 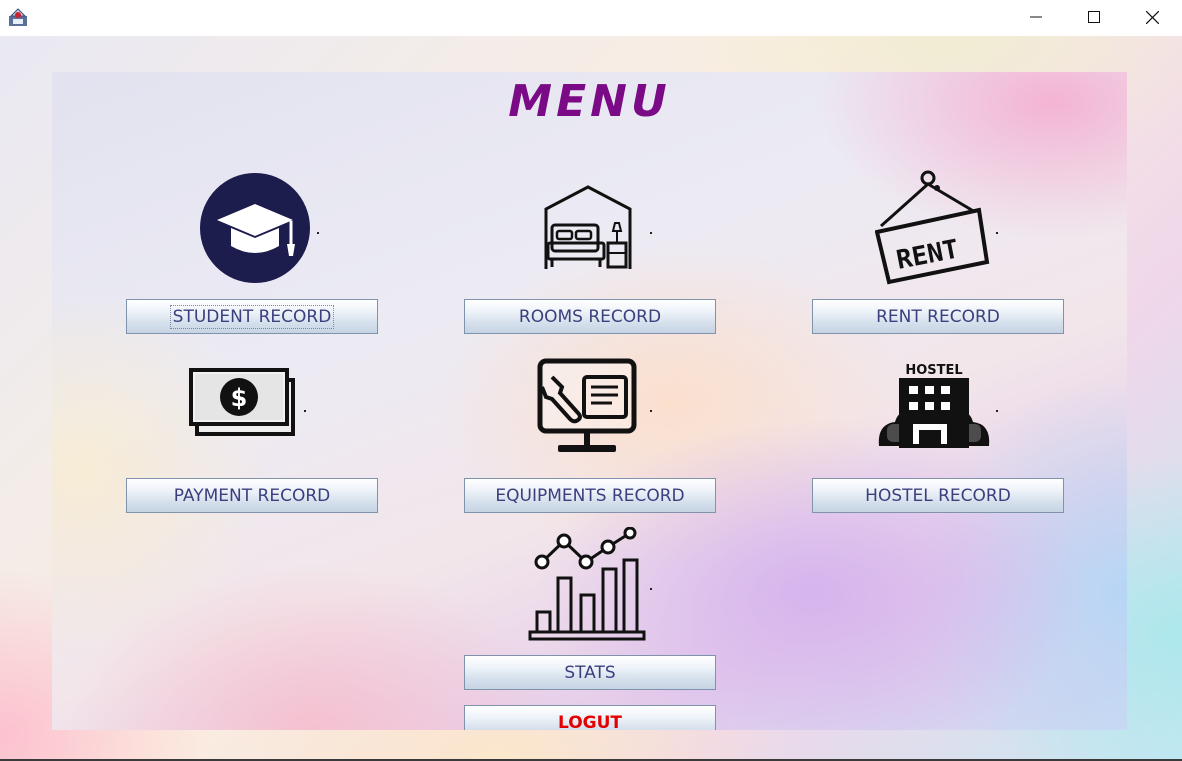 What do you see at coordinates (590, 721) in the screenshot?
I see `logout-label: LOGUT` at bounding box center [590, 721].